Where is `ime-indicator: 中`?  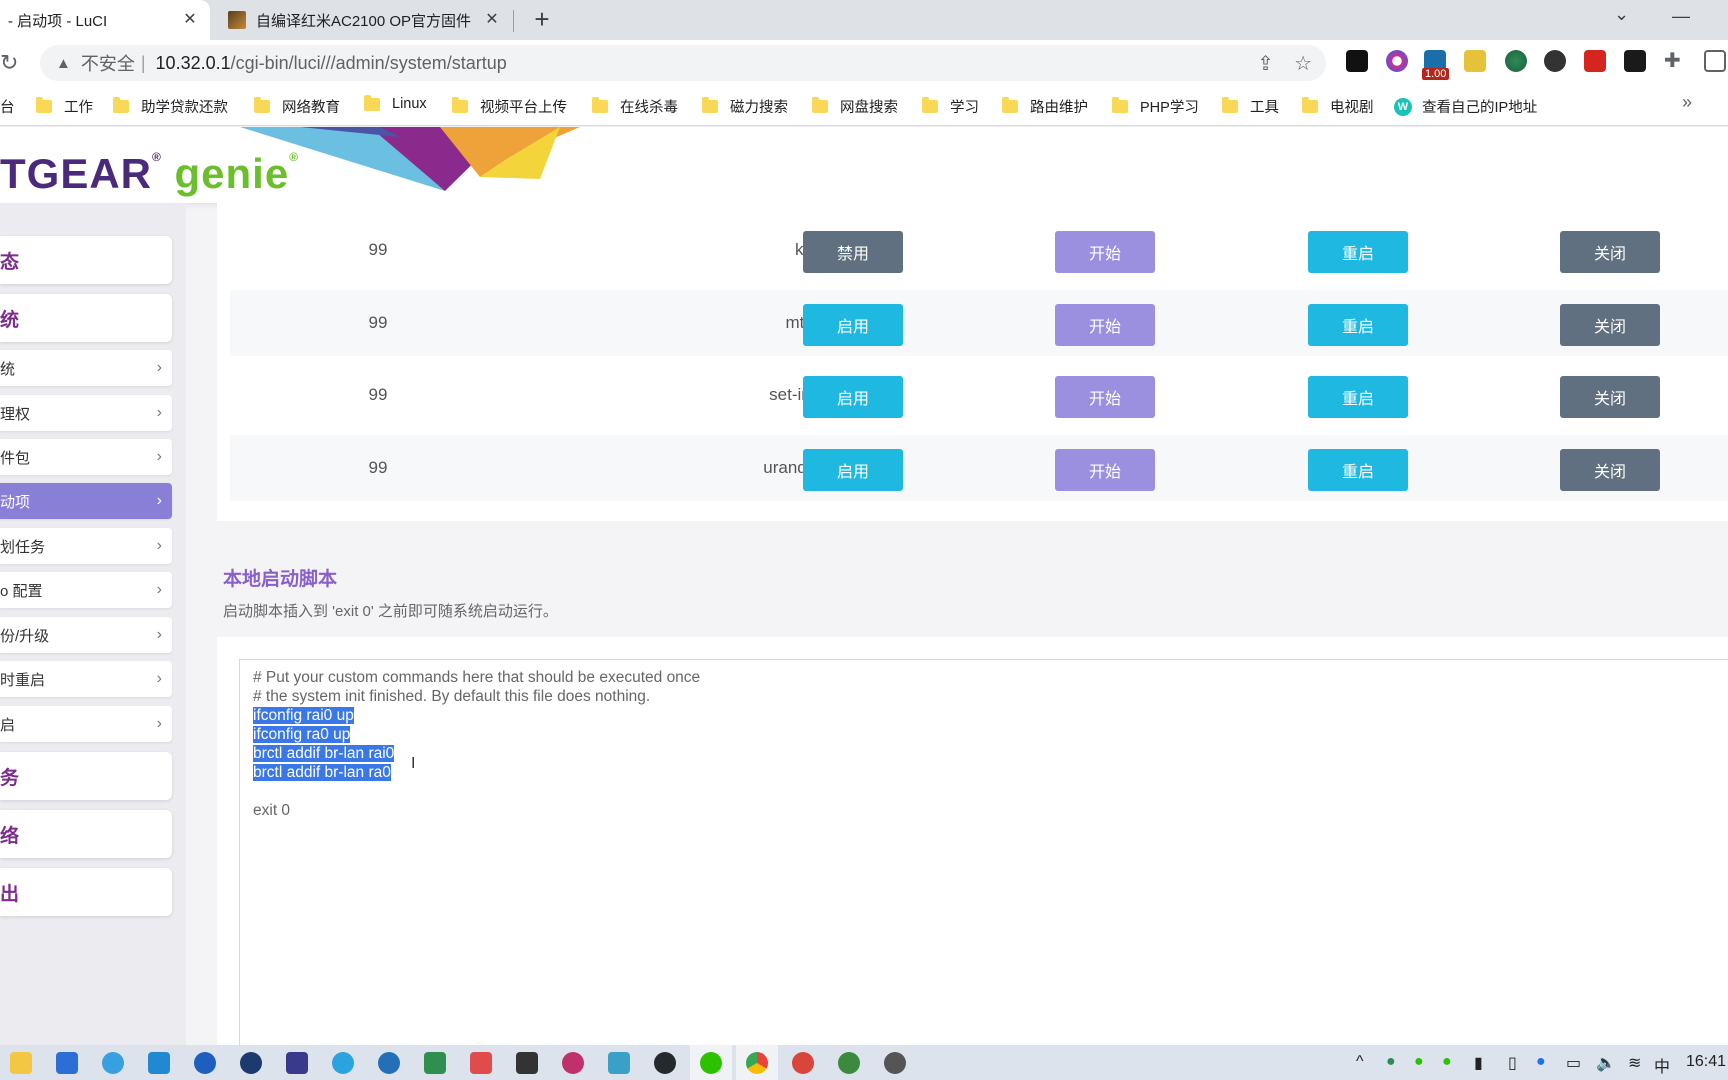
ime-indicator: 中 is located at coordinates (1662, 1065).